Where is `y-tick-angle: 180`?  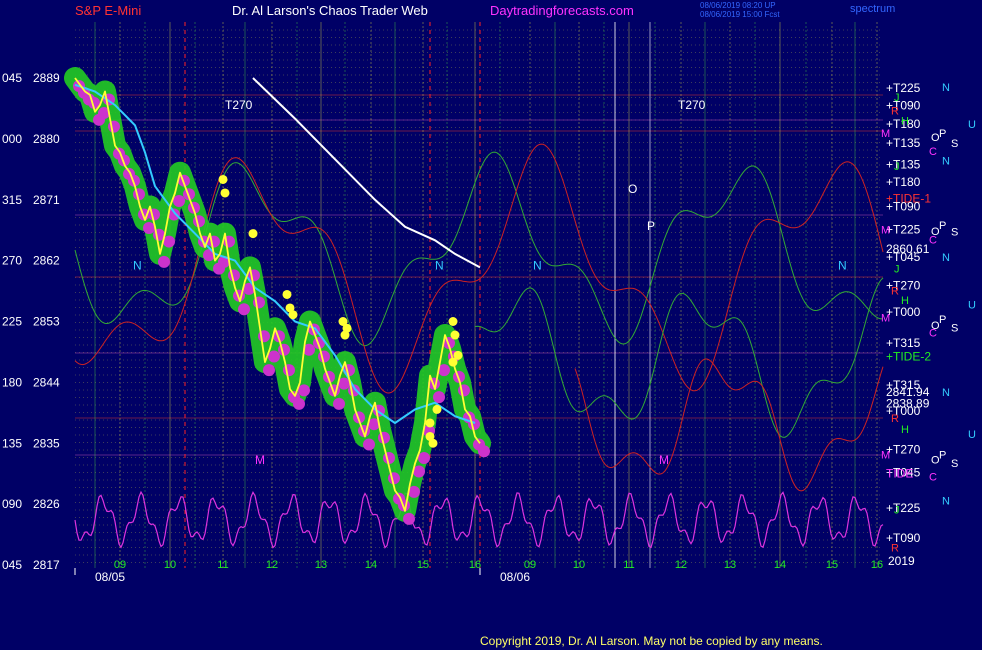
y-tick-angle: 180 is located at coordinates (12, 382).